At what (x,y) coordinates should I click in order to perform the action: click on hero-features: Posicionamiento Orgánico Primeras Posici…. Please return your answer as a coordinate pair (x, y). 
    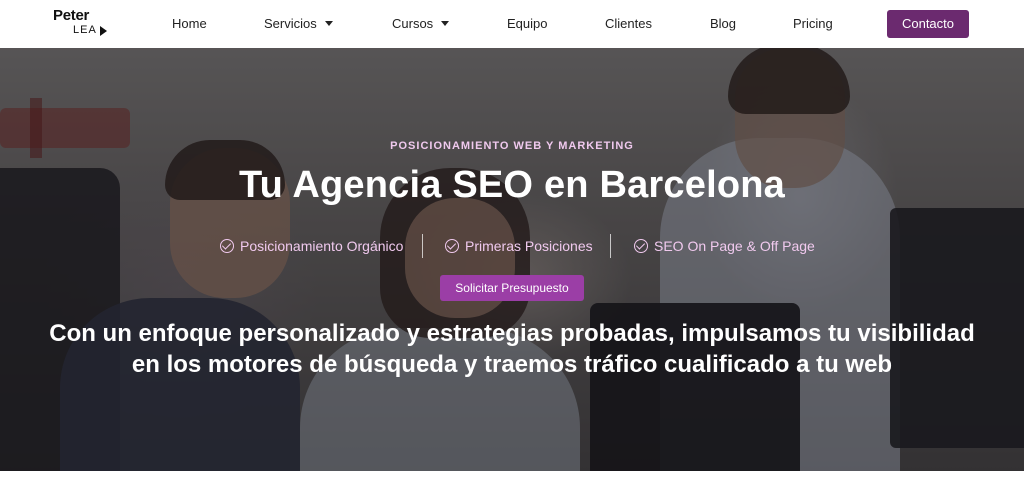
    Looking at the image, I should click on (512, 246).